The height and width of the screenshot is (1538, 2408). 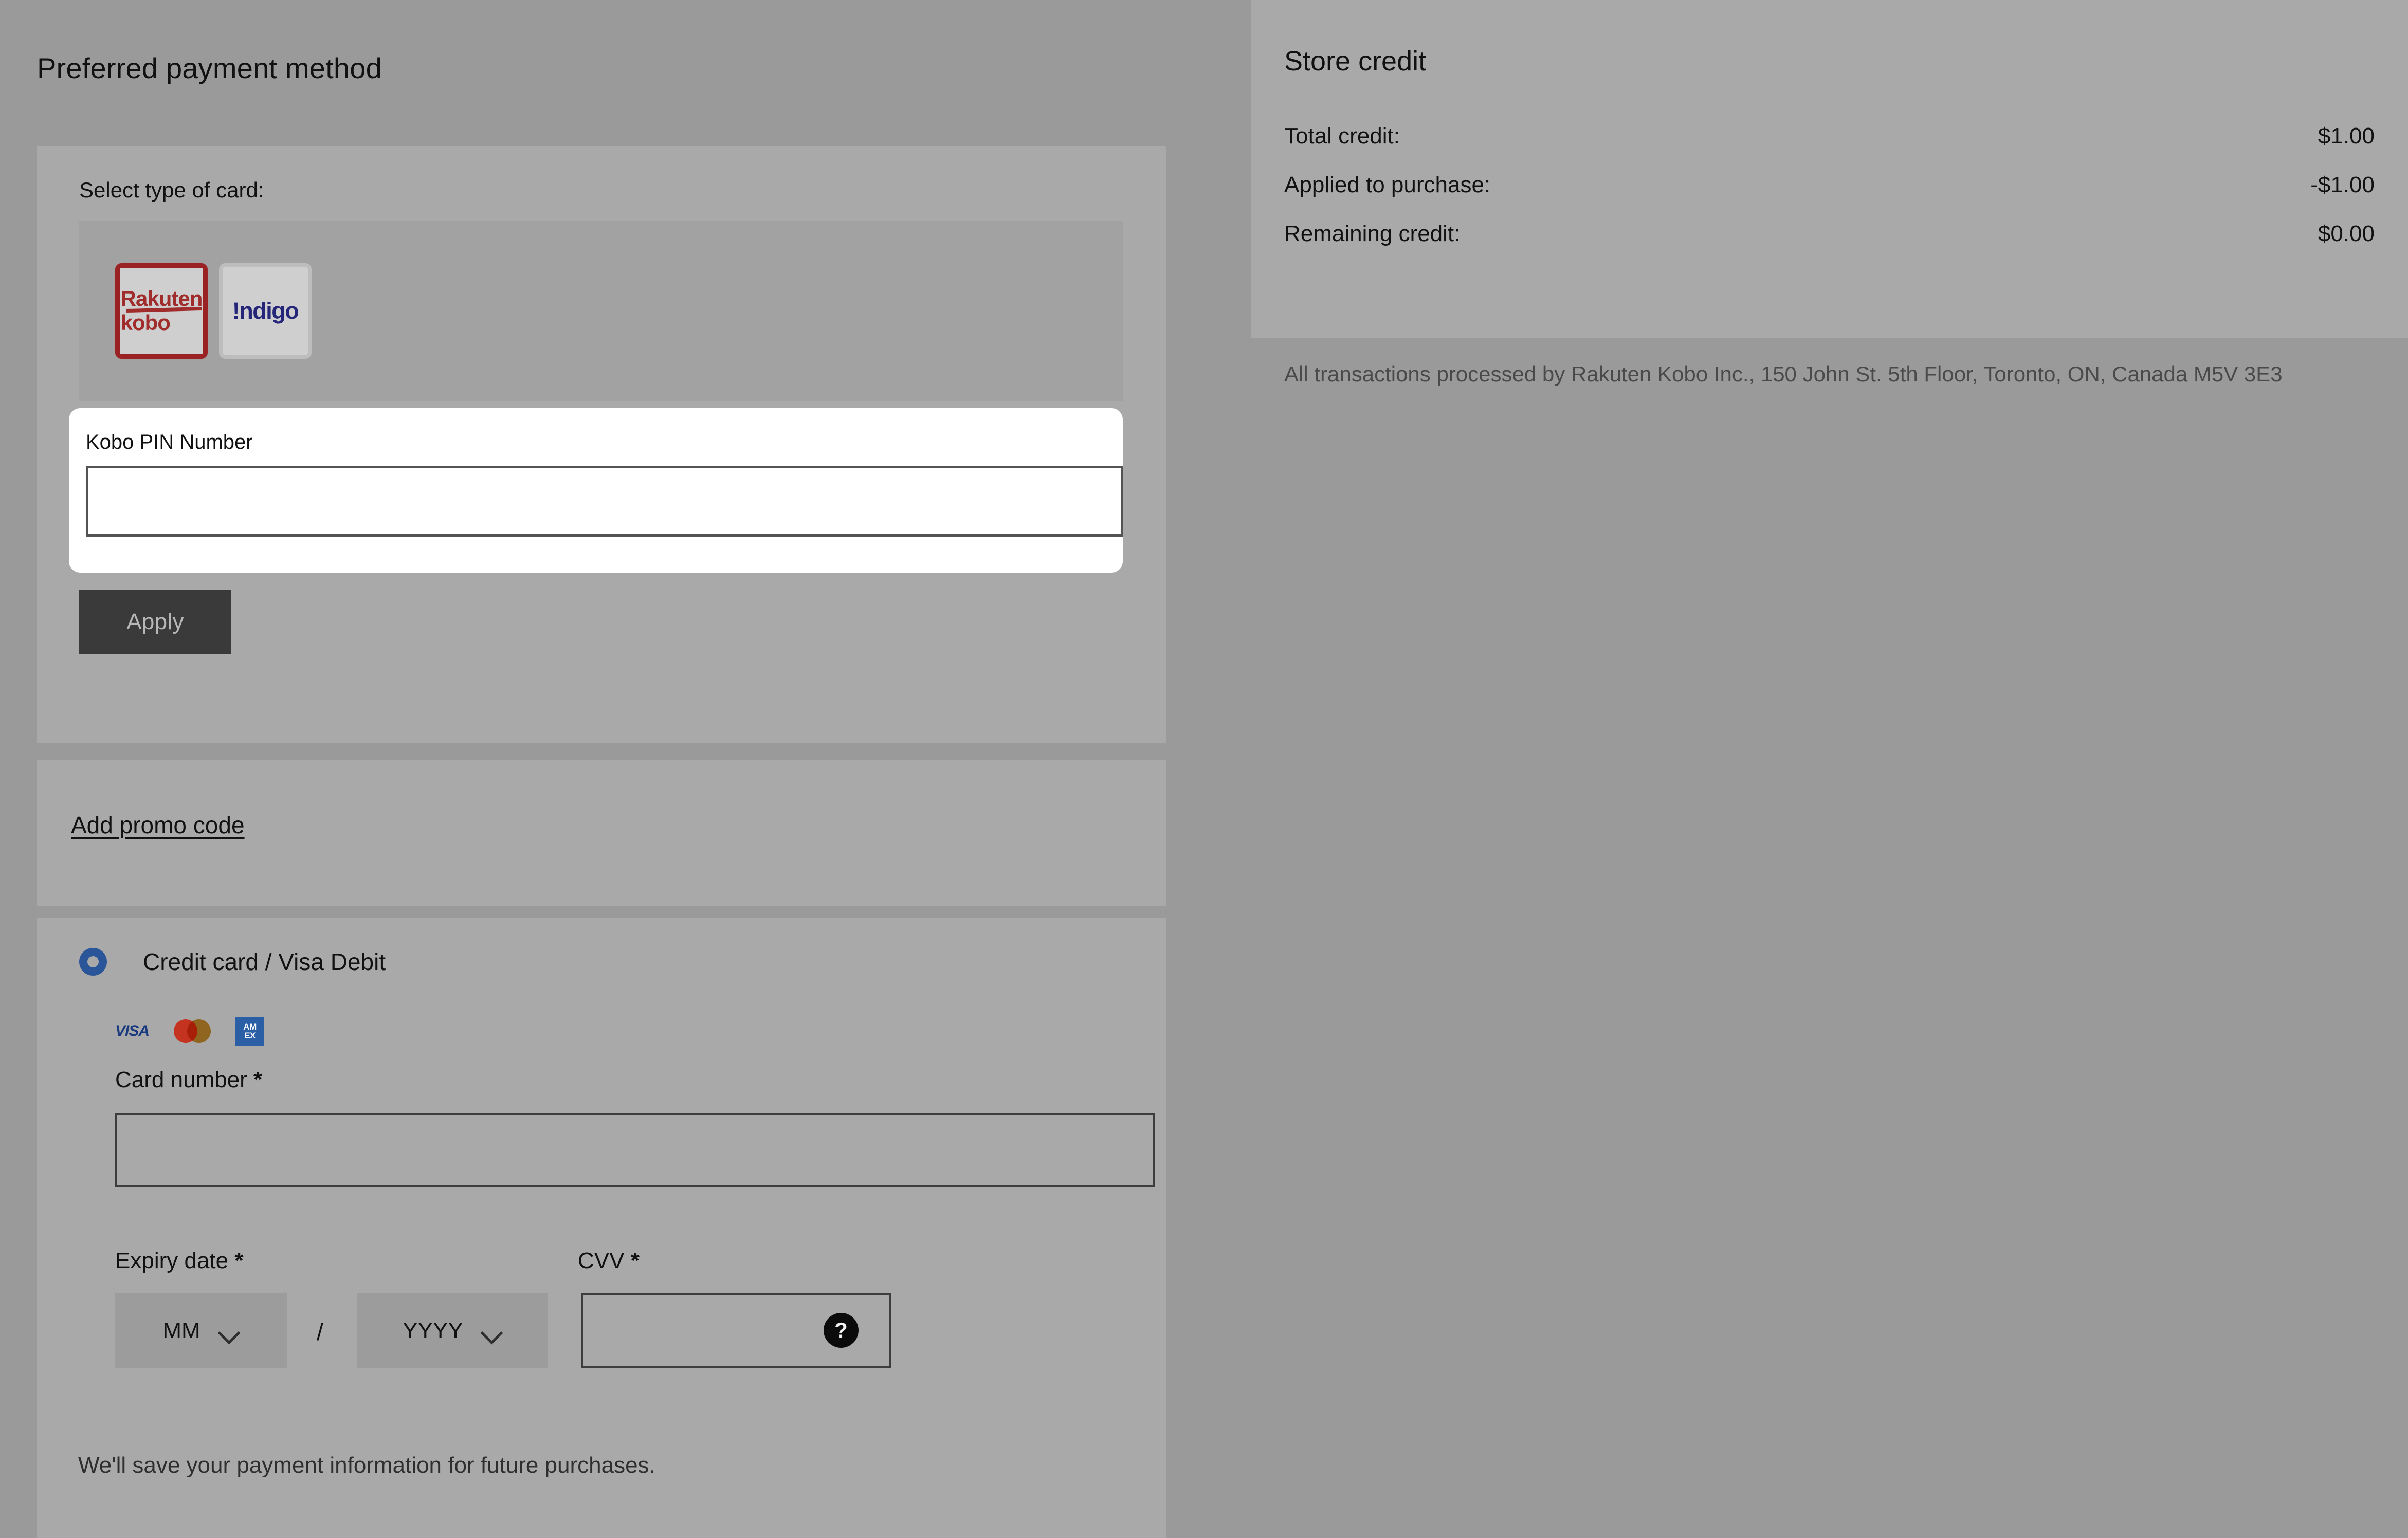 I want to click on applied-to-purchase-label: Applied to purchase:, so click(x=1387, y=184).